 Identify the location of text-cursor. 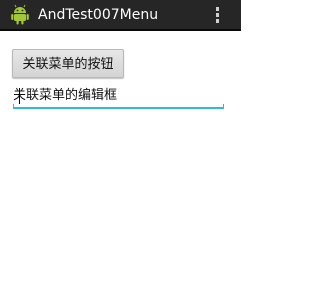
(19, 96).